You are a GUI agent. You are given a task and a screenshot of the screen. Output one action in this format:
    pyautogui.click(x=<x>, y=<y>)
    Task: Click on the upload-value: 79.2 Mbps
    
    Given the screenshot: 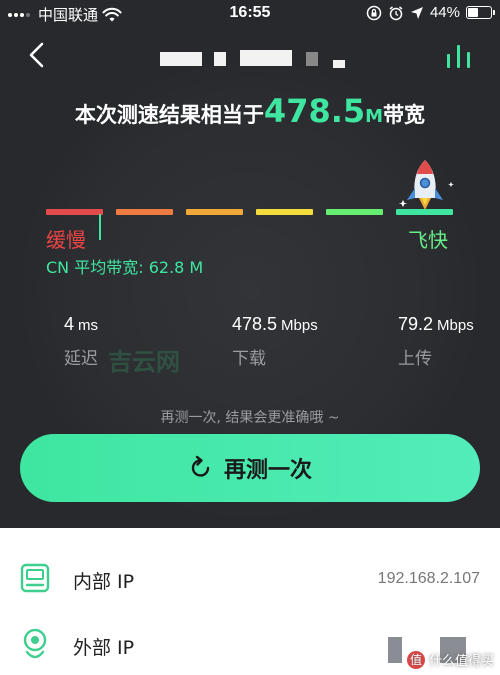 What is the action you would take?
    pyautogui.click(x=436, y=324)
    